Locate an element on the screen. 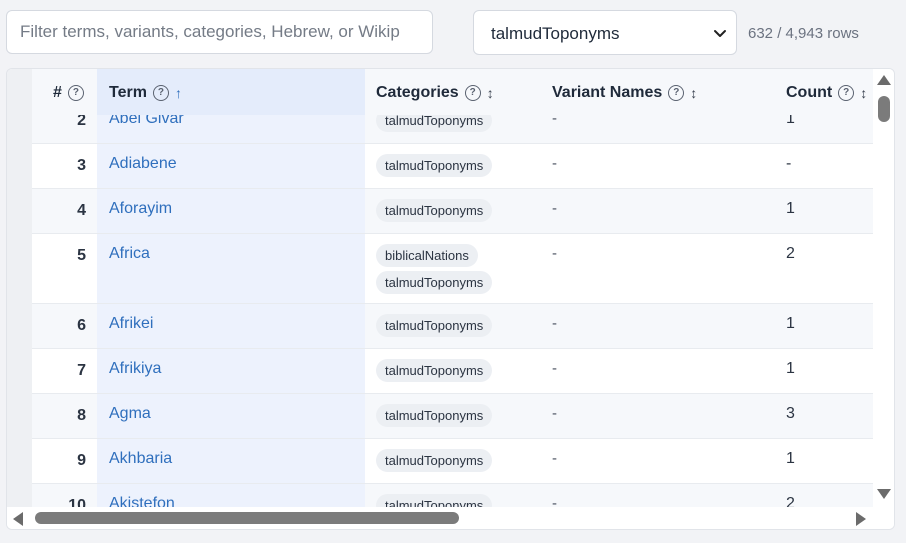 The image size is (906, 543). column-header-count: Count ? ↕ is located at coordinates (826, 93).